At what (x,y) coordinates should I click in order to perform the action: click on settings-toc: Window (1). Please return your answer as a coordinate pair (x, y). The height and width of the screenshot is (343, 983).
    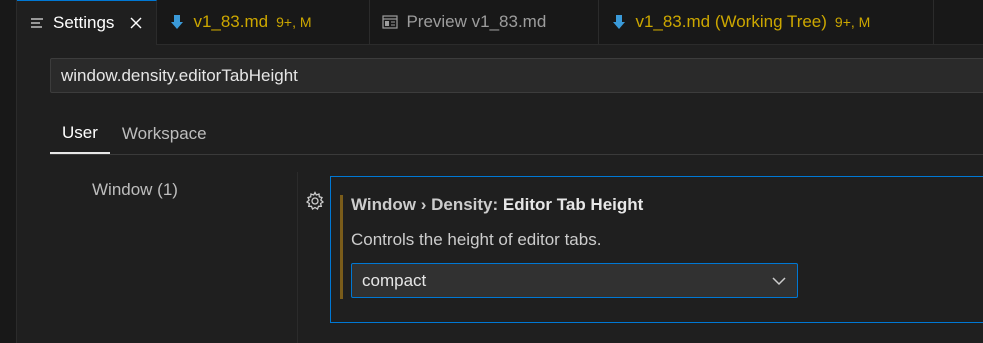
    Looking at the image, I should click on (173, 257).